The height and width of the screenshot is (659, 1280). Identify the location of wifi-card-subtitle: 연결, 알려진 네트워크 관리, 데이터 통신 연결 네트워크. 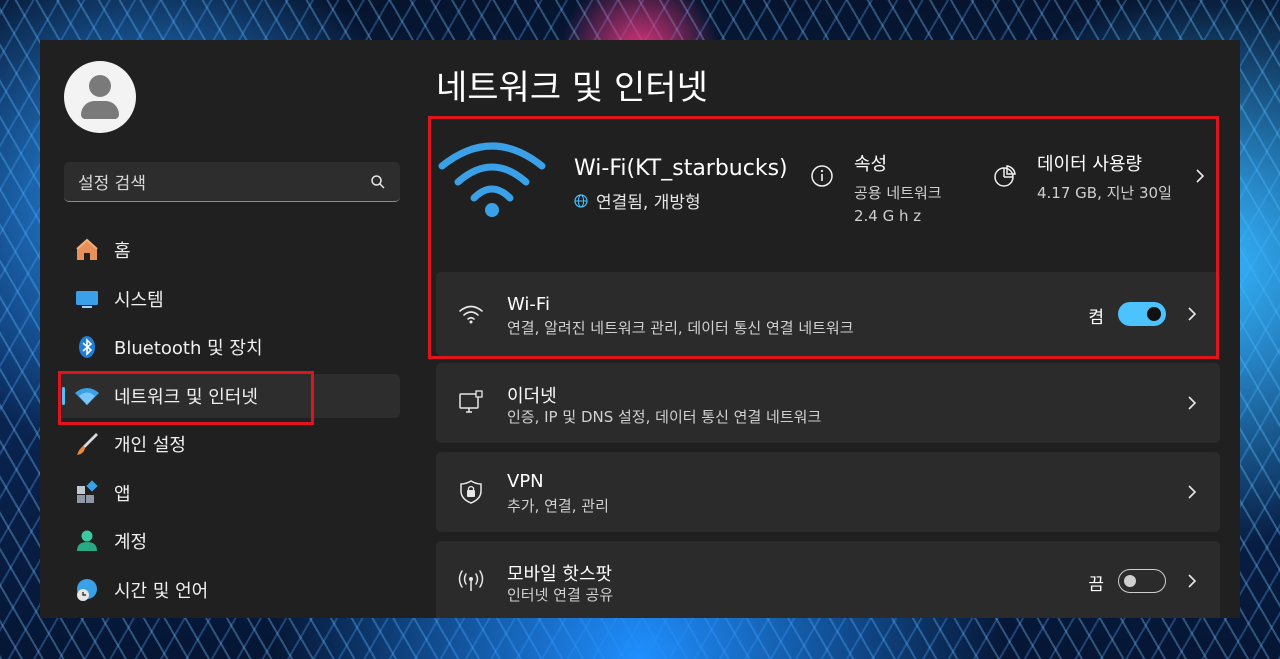
(680, 328).